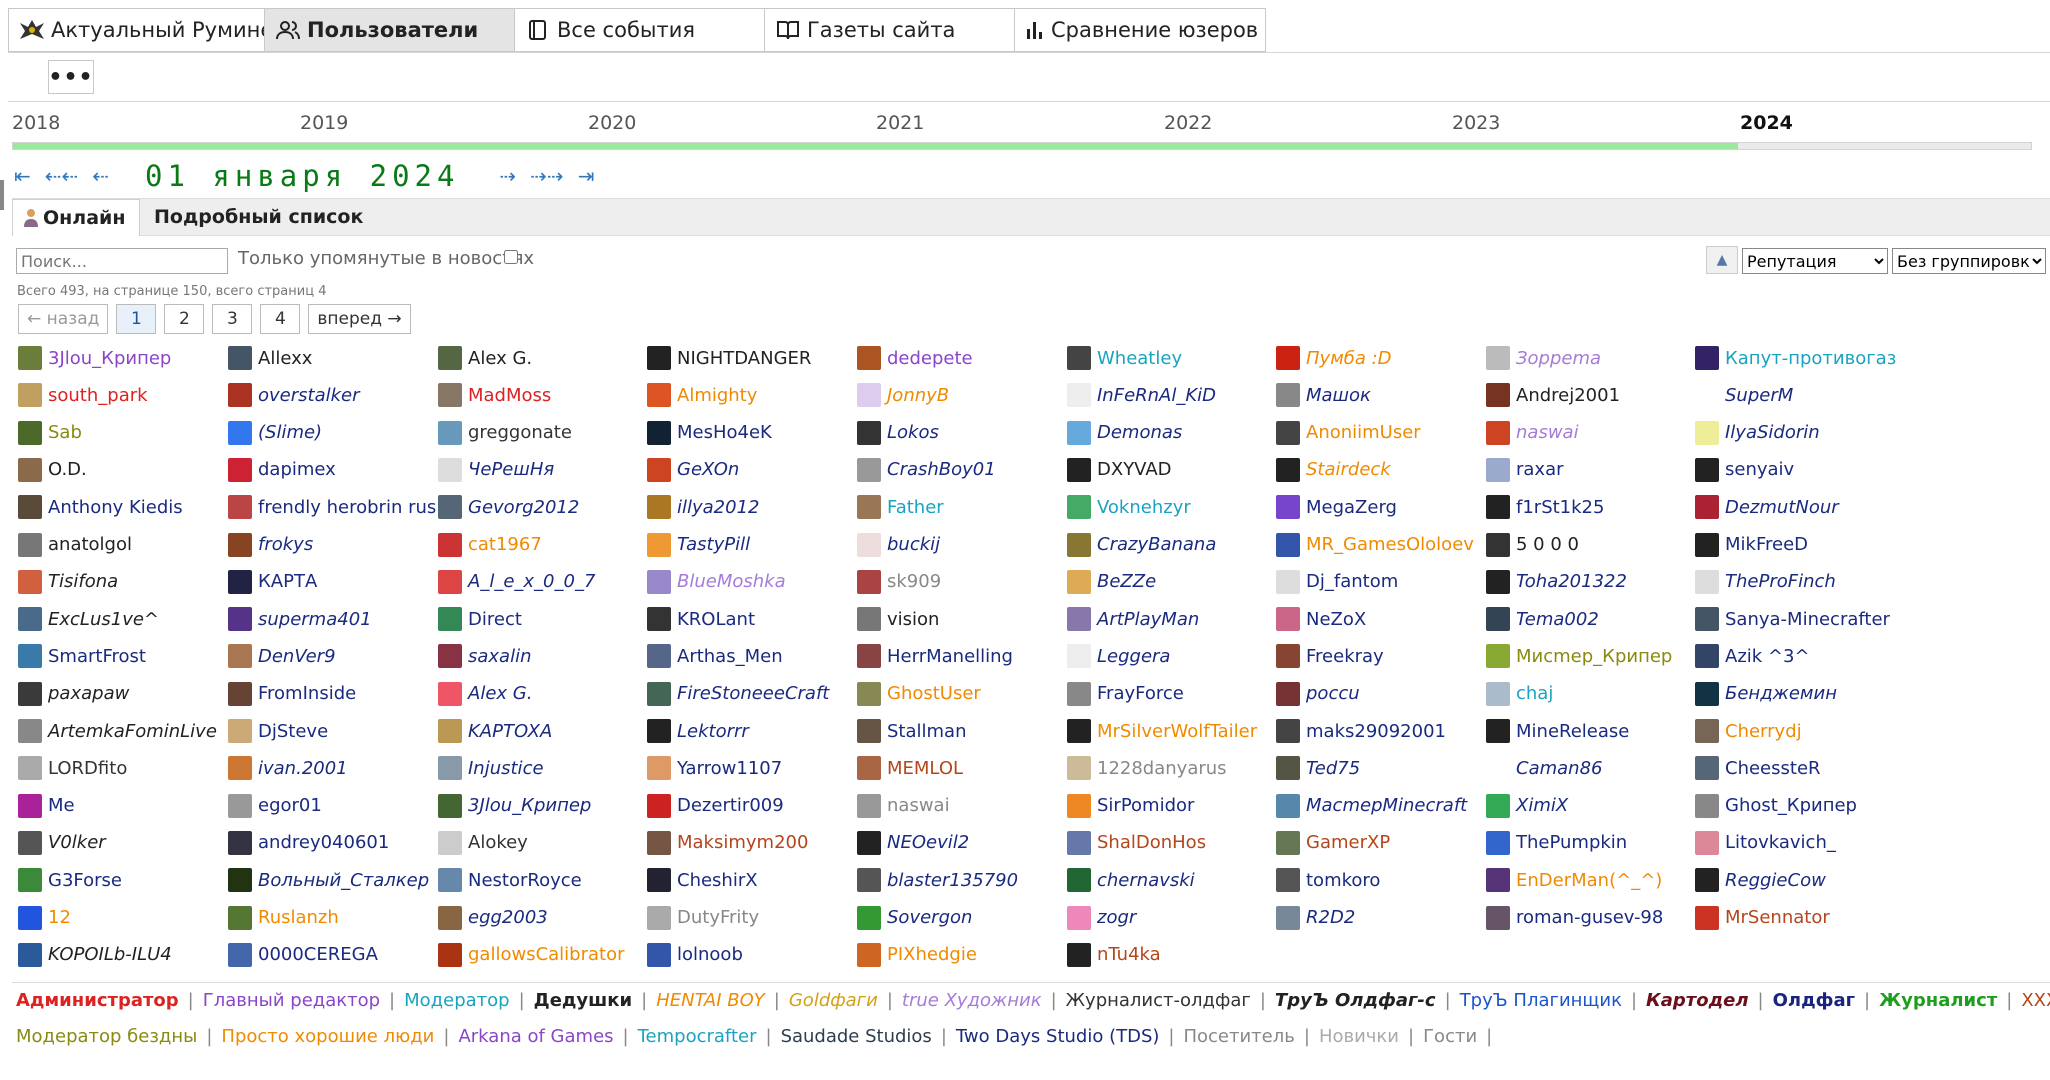  Describe the element at coordinates (910, 768) in the screenshot. I see `user-entry: MEMLOL` at that location.